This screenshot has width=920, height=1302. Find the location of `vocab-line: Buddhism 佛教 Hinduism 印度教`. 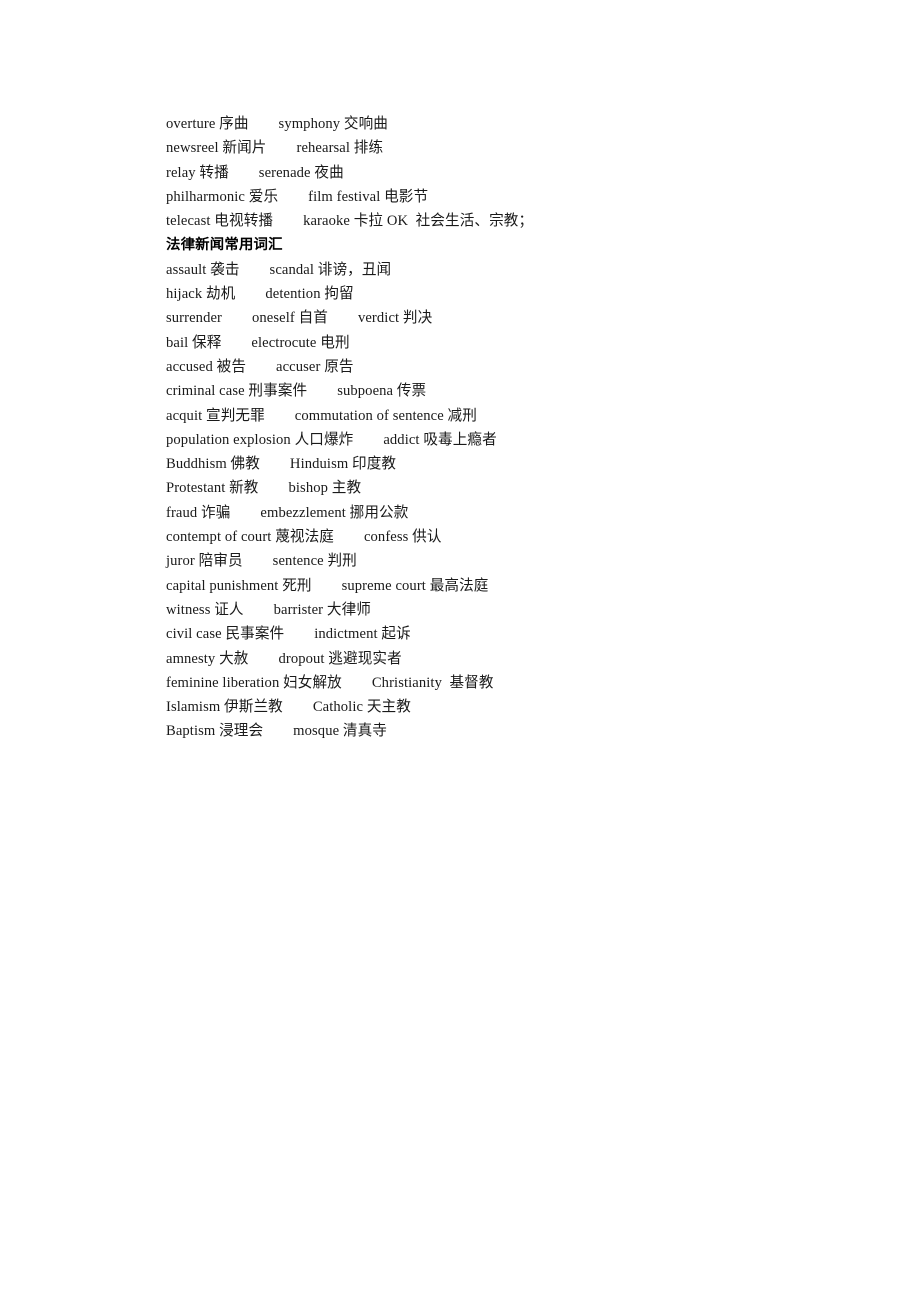

vocab-line: Buddhism 佛教 Hinduism 印度教 is located at coordinates (281, 464).